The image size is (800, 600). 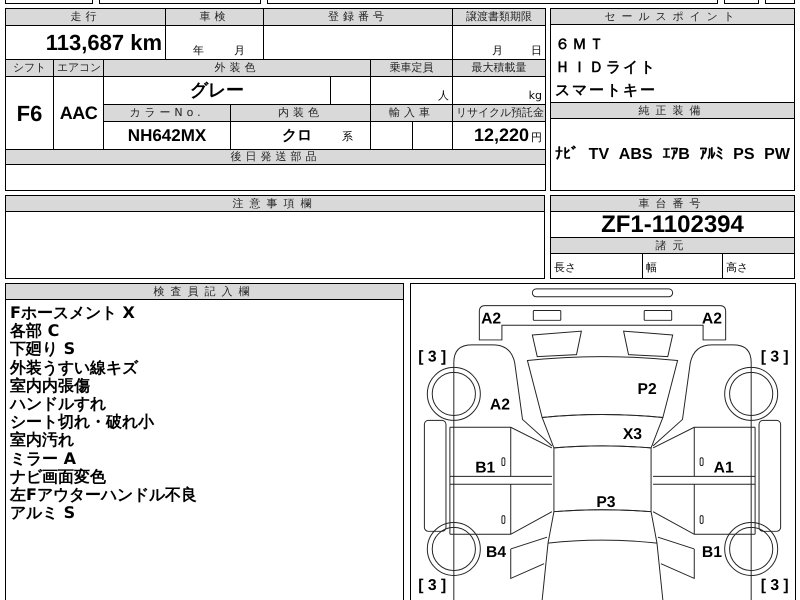 I want to click on spec-label: 高さ, so click(x=737, y=268).